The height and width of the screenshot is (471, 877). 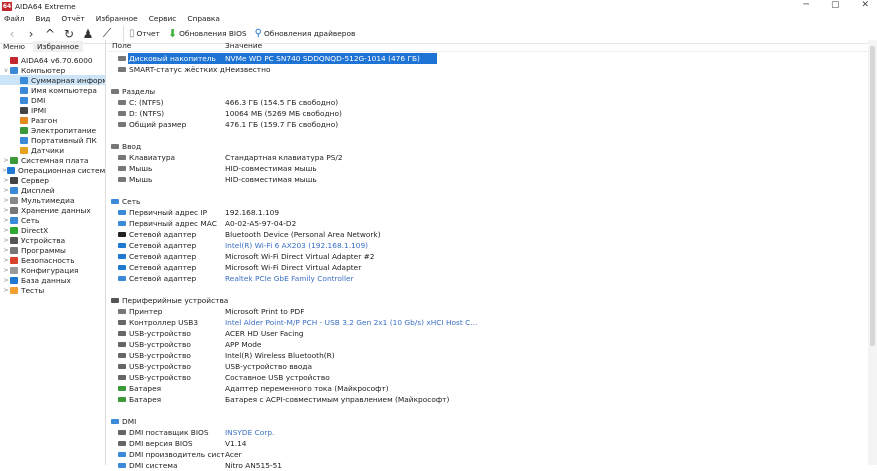 I want to click on vertical-scrollbar, so click(x=872, y=252).